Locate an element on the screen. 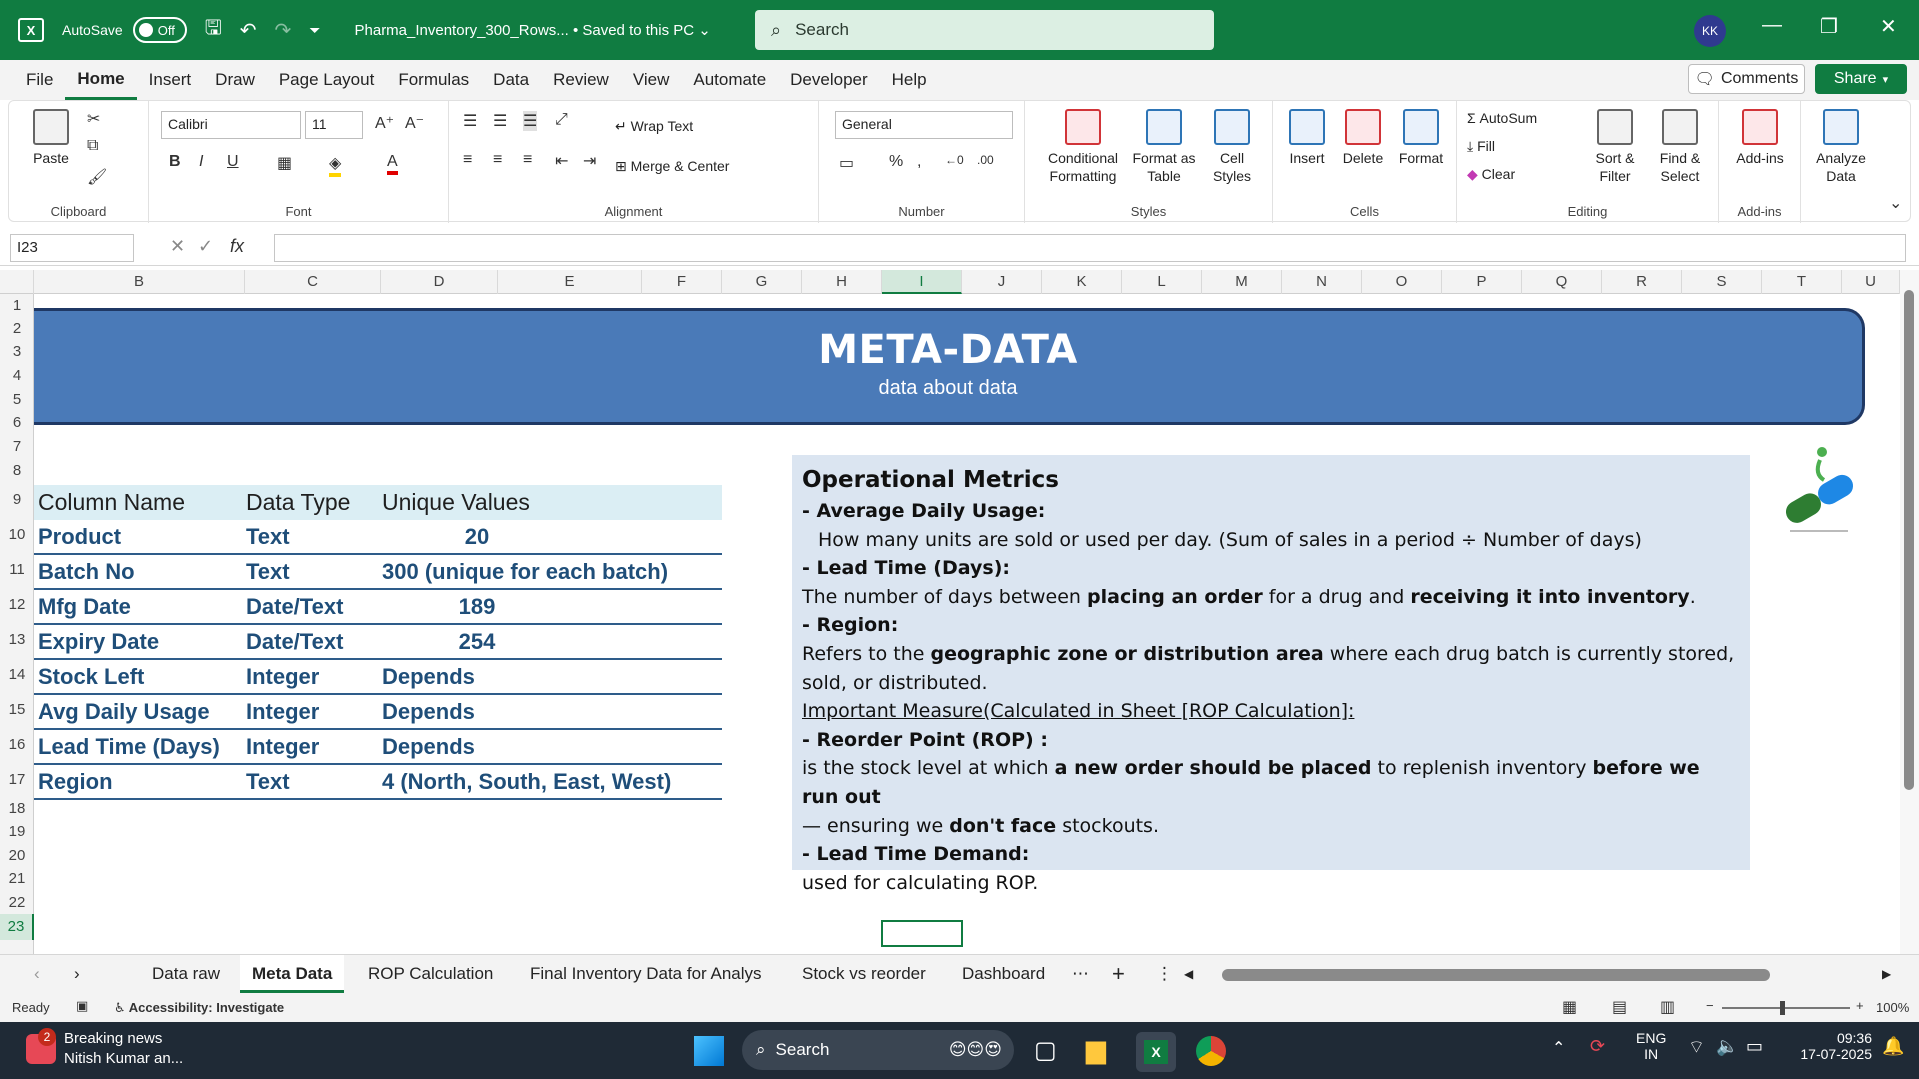 The width and height of the screenshot is (1919, 1079). tab-formulas: Formulas is located at coordinates (433, 80).